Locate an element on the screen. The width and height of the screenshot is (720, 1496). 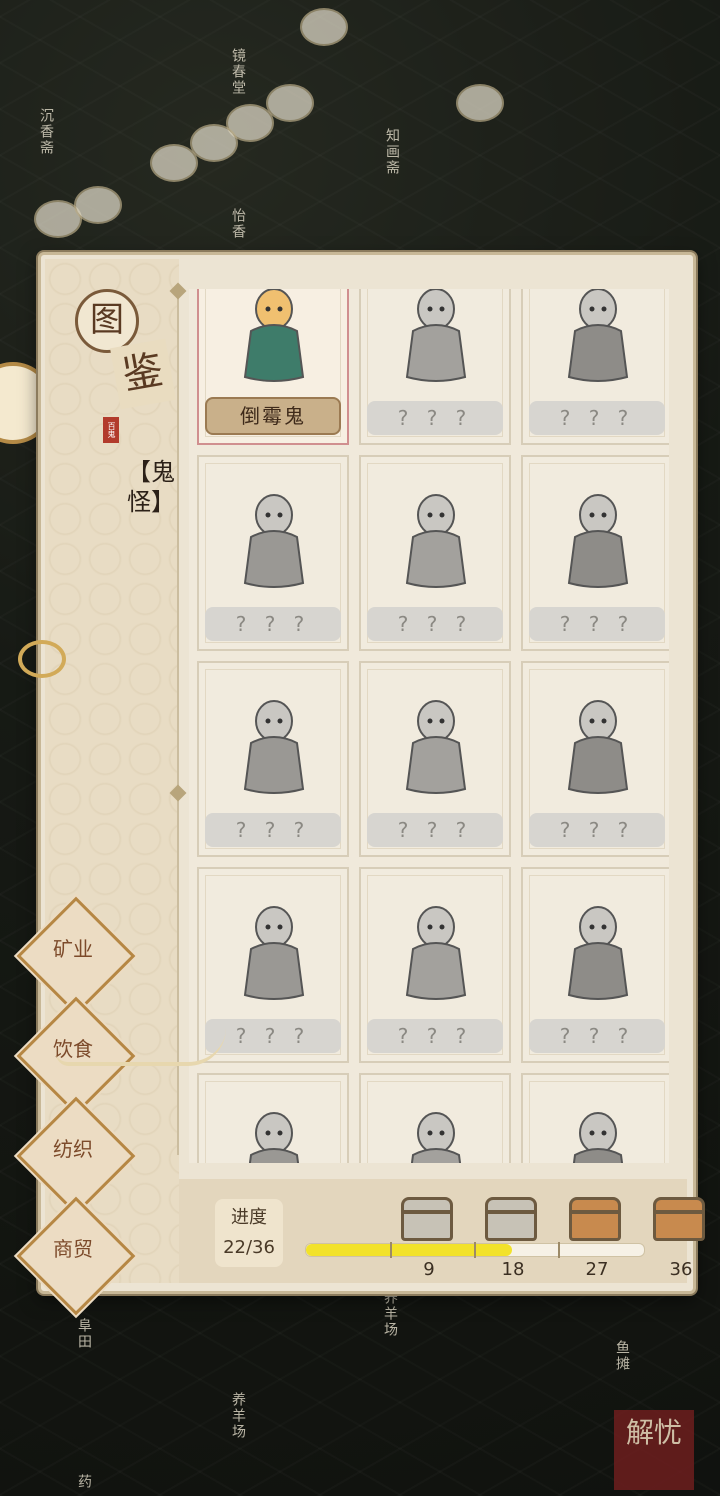
category-label: 【鬼怪】 is located at coordinates (151, 487).